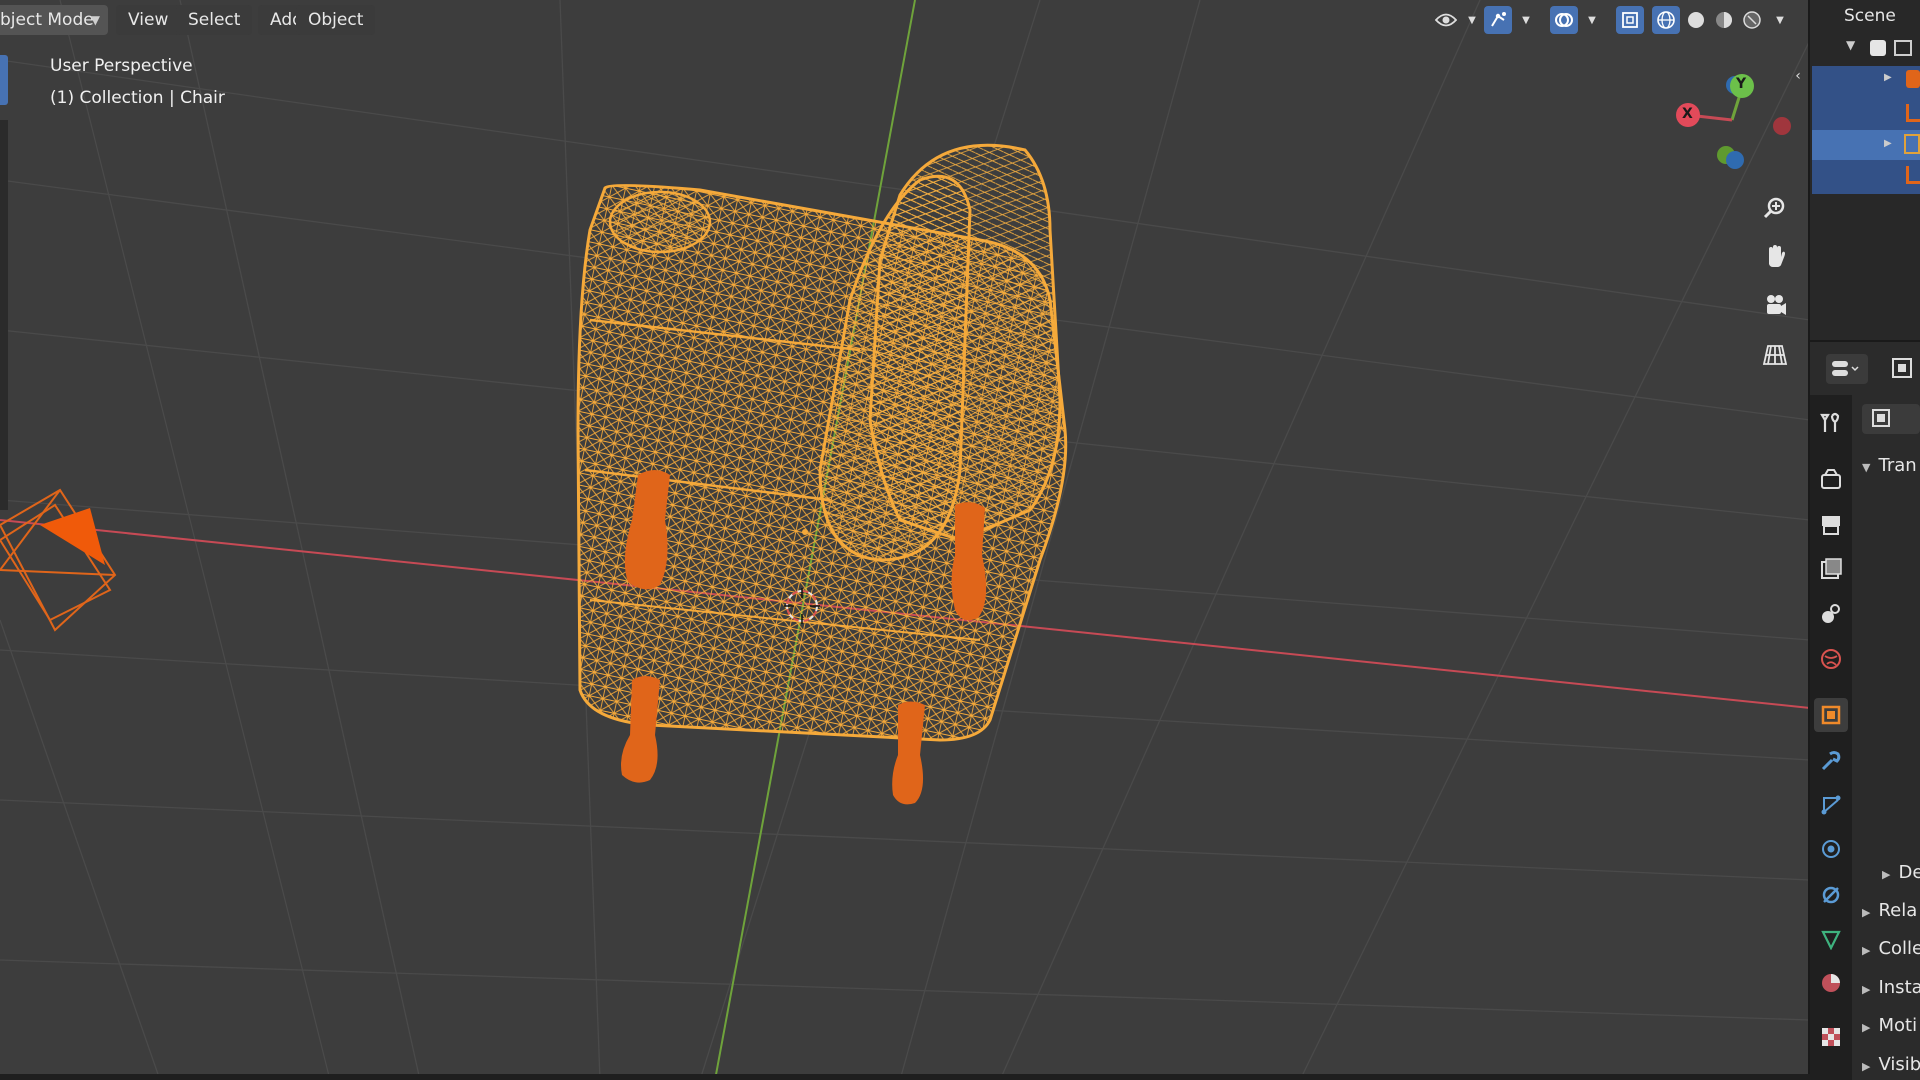 Image resolution: width=1920 pixels, height=1080 pixels. Describe the element at coordinates (1903, 48) in the screenshot. I see `collection-icon` at that location.